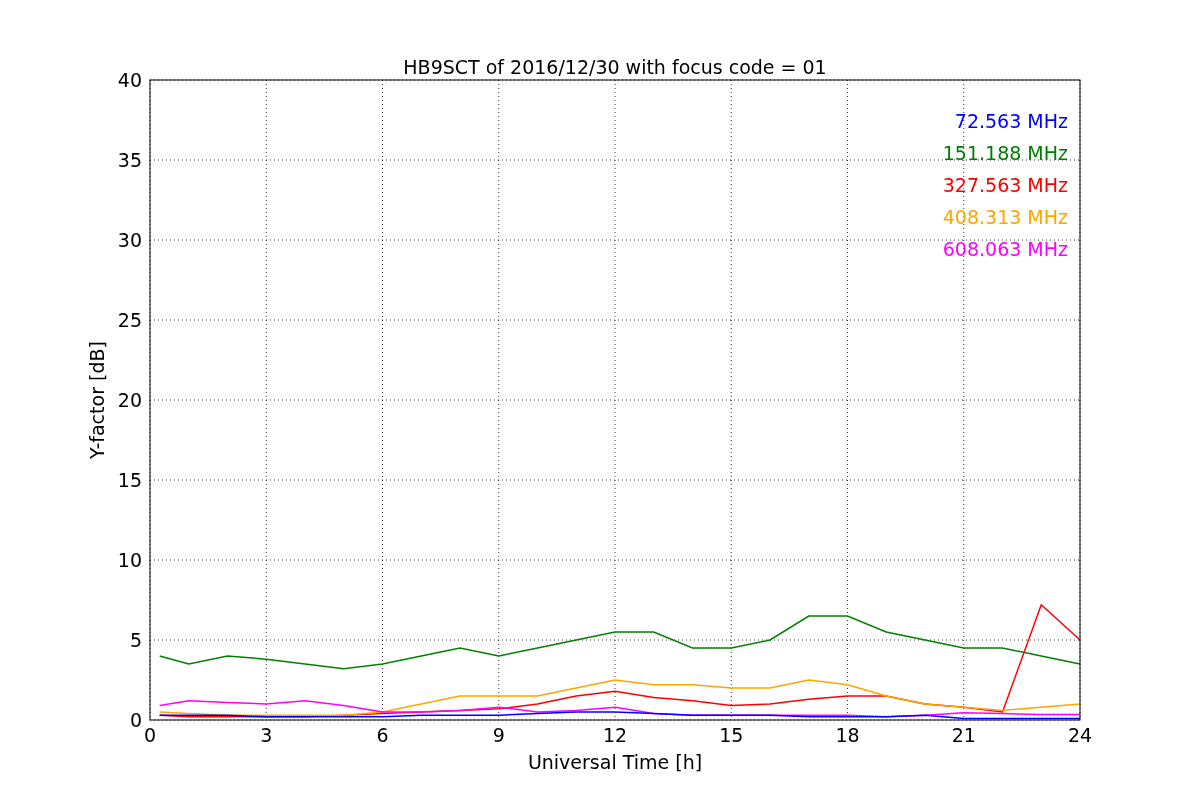 This screenshot has height=800, width=1200. Describe the element at coordinates (615, 735) in the screenshot. I see `x-tick-label: 12` at that location.